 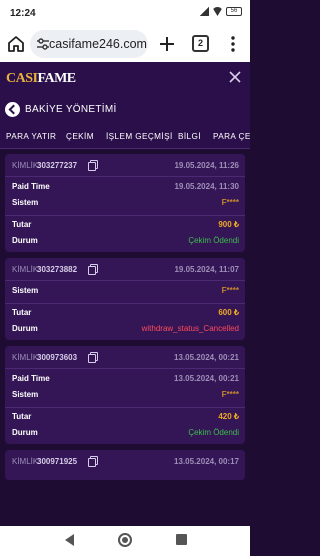 I want to click on page-title: BAKİYE YÖNETİMİ, so click(x=71, y=109).